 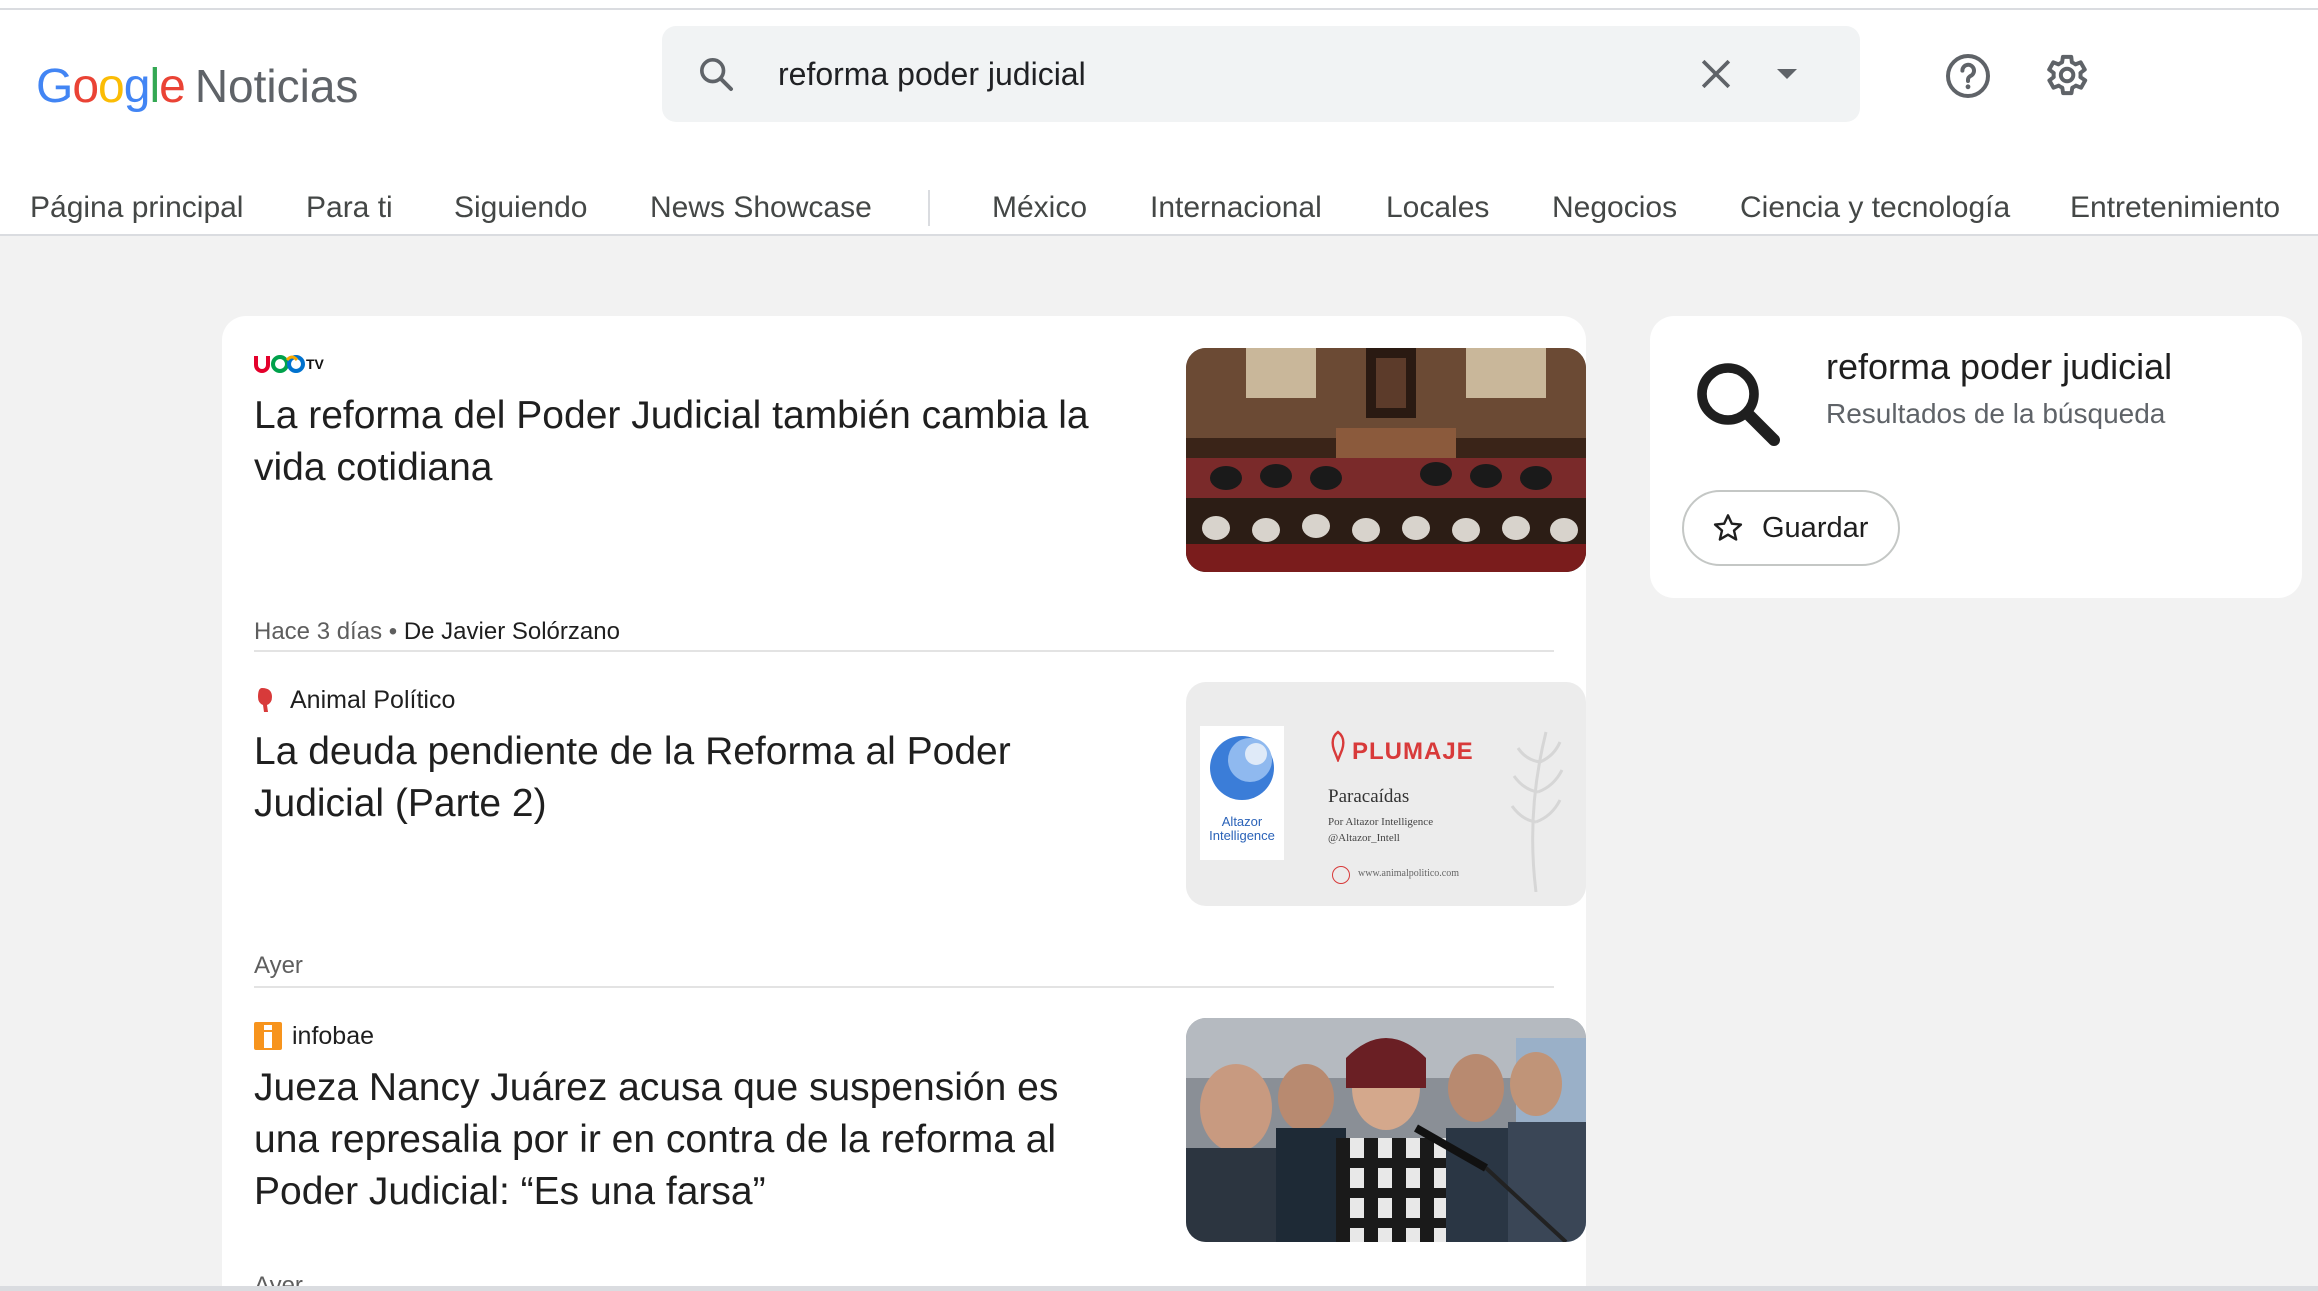 I want to click on search-input: reforma poder judicial, so click(x=932, y=74).